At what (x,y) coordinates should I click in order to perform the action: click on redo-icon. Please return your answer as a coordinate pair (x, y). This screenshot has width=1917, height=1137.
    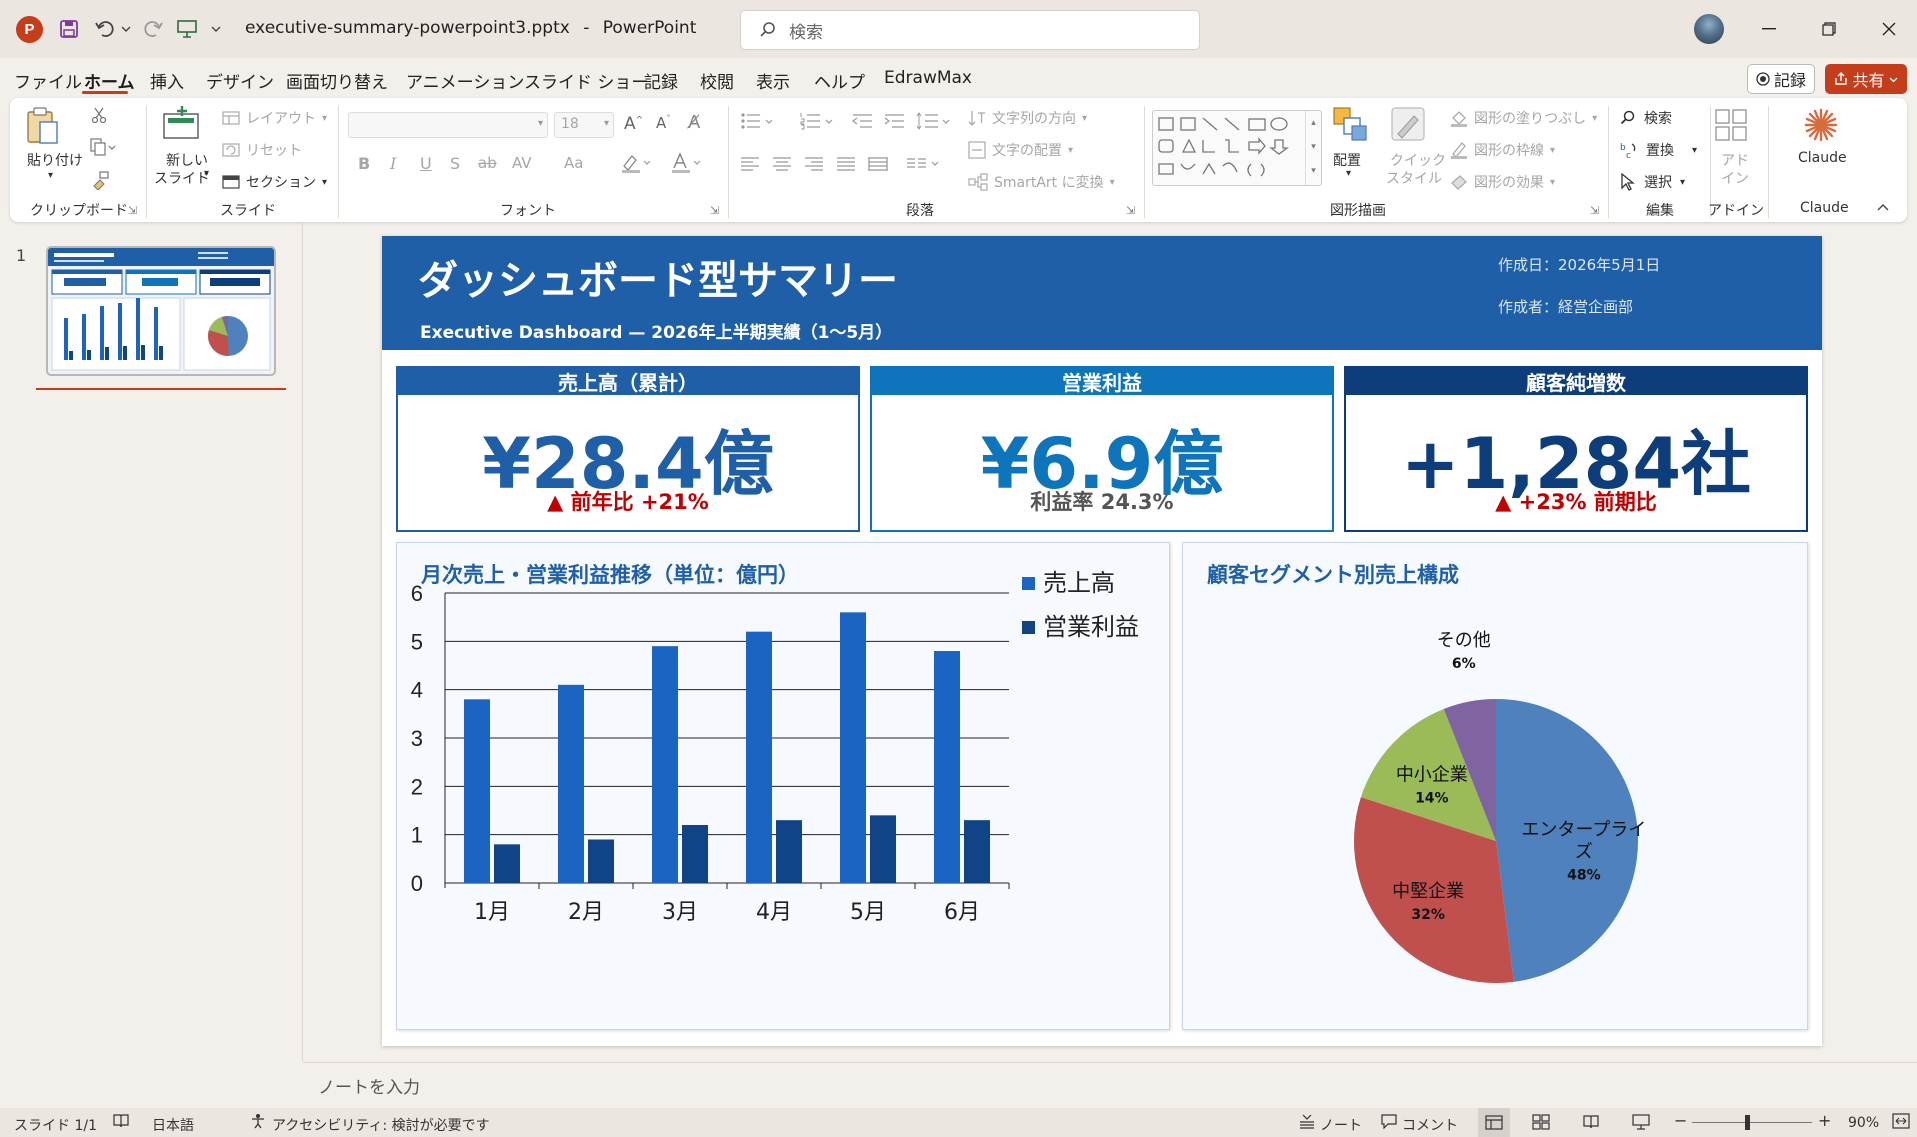
    Looking at the image, I should click on (153, 29).